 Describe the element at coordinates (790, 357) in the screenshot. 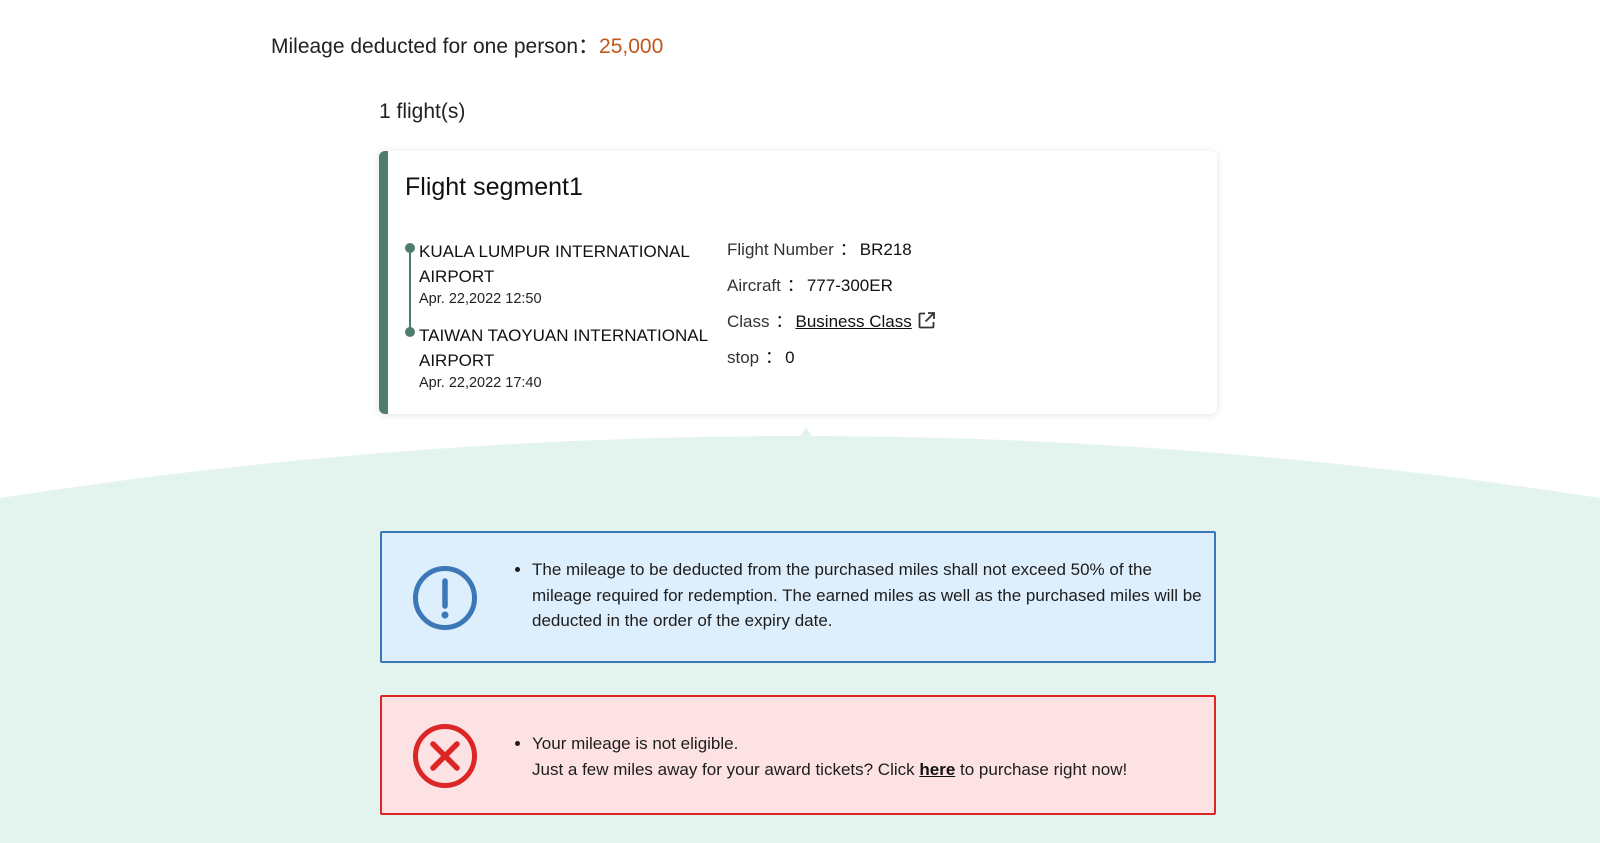

I see `stop-value: 0` at that location.